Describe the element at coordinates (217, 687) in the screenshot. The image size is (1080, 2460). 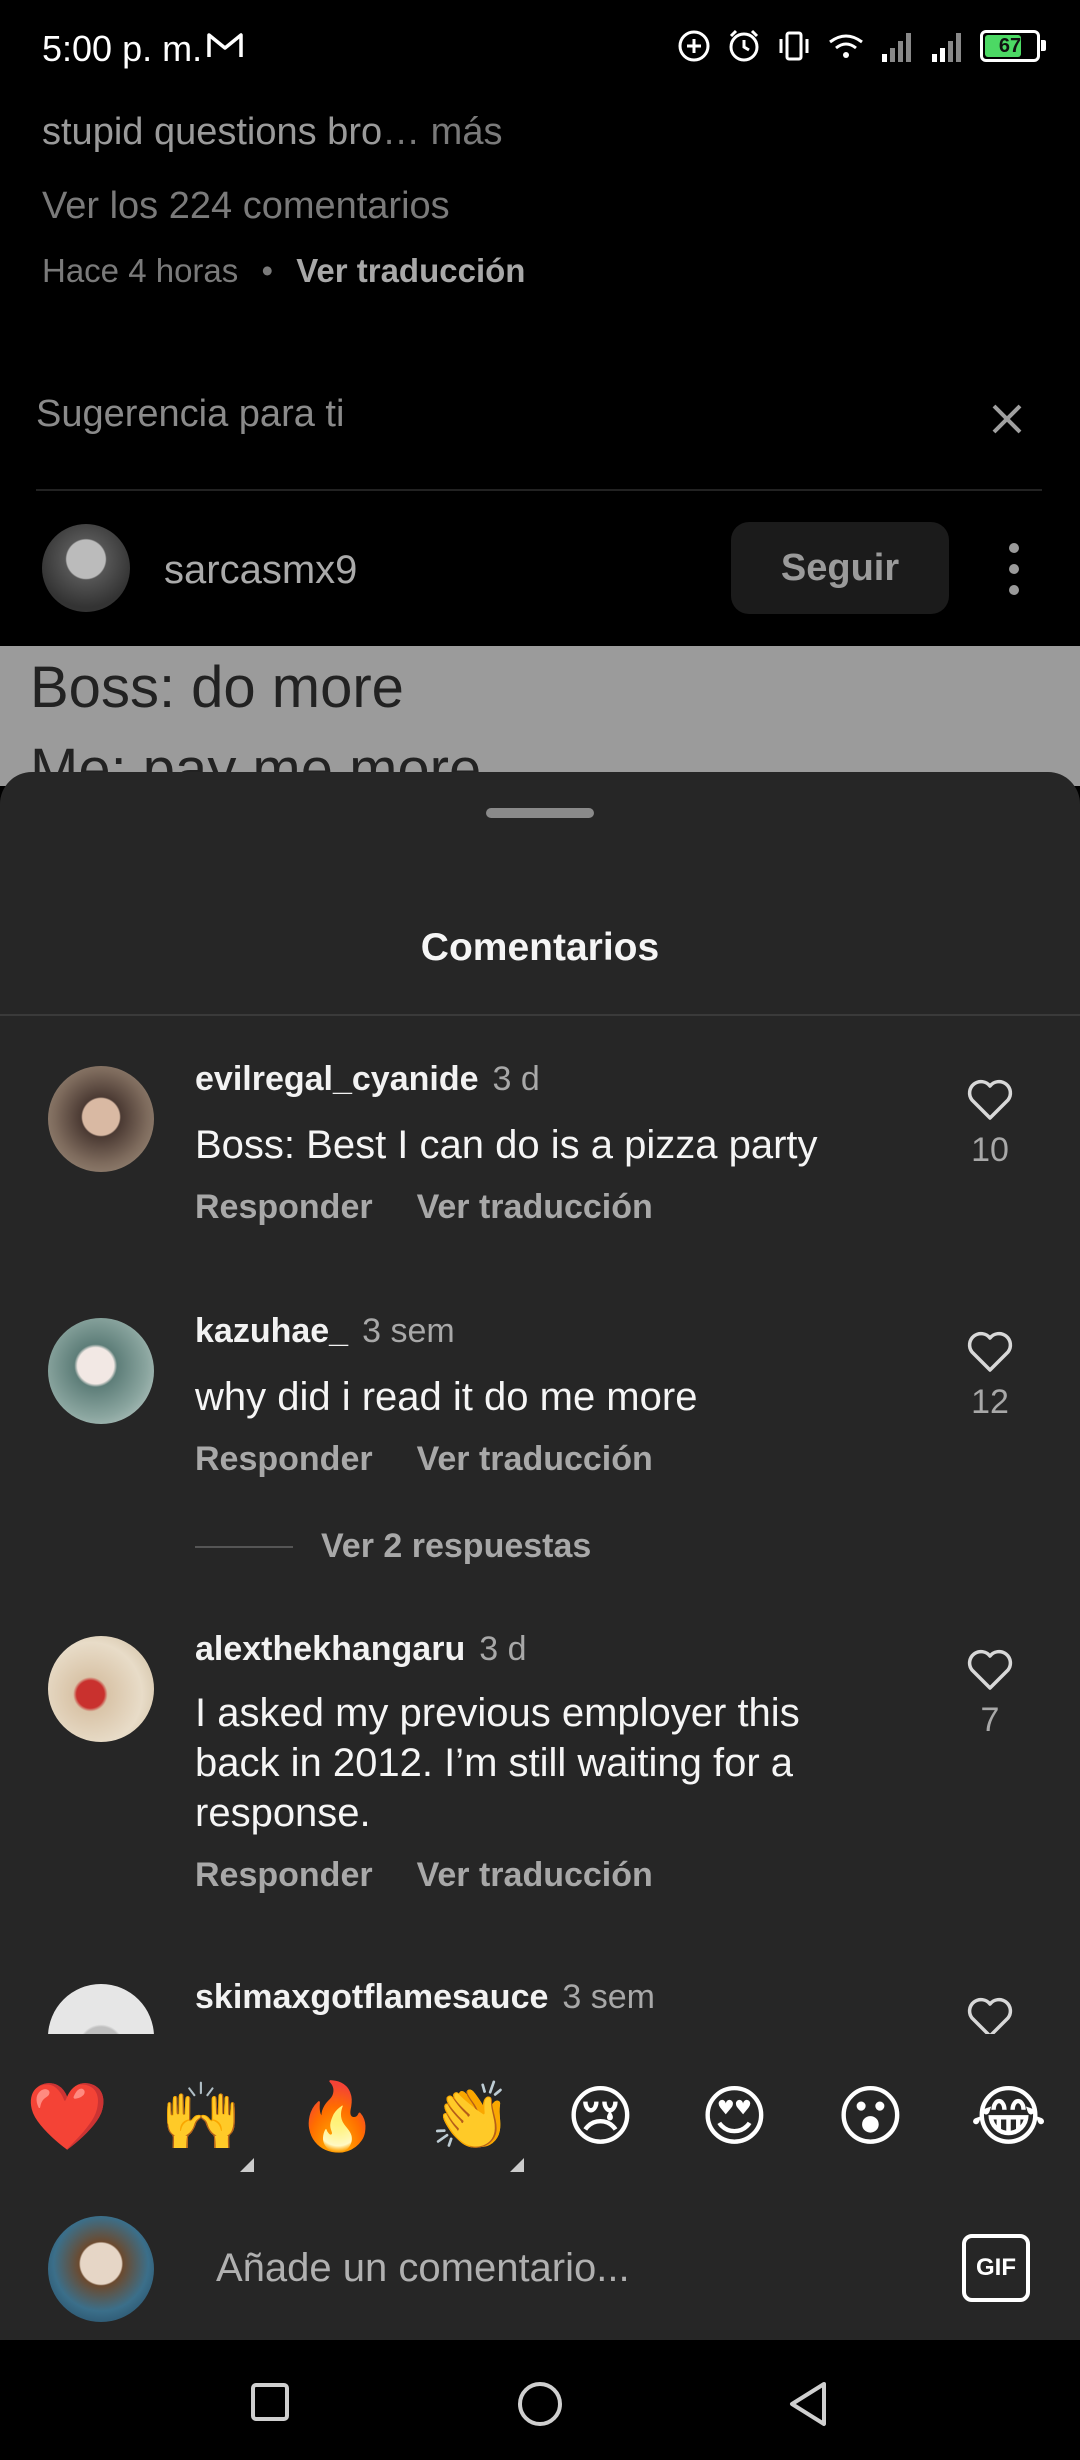
I see `meme-line-1: Boss: do more` at that location.